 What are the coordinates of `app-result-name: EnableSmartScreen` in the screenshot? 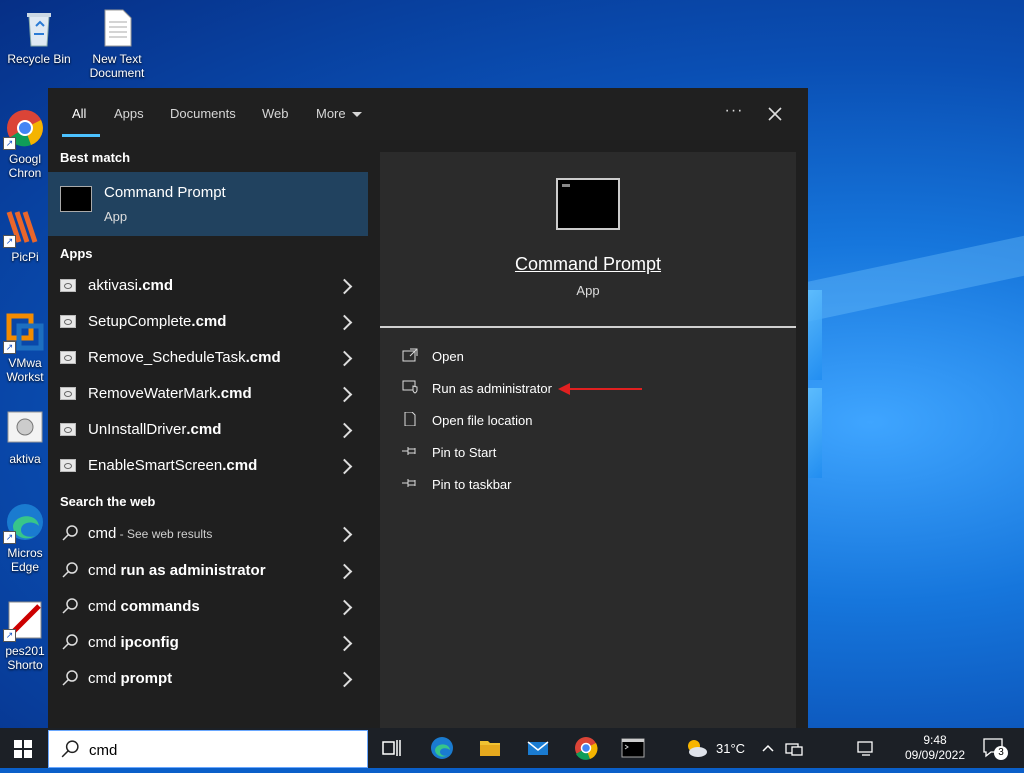 It's located at (155, 465).